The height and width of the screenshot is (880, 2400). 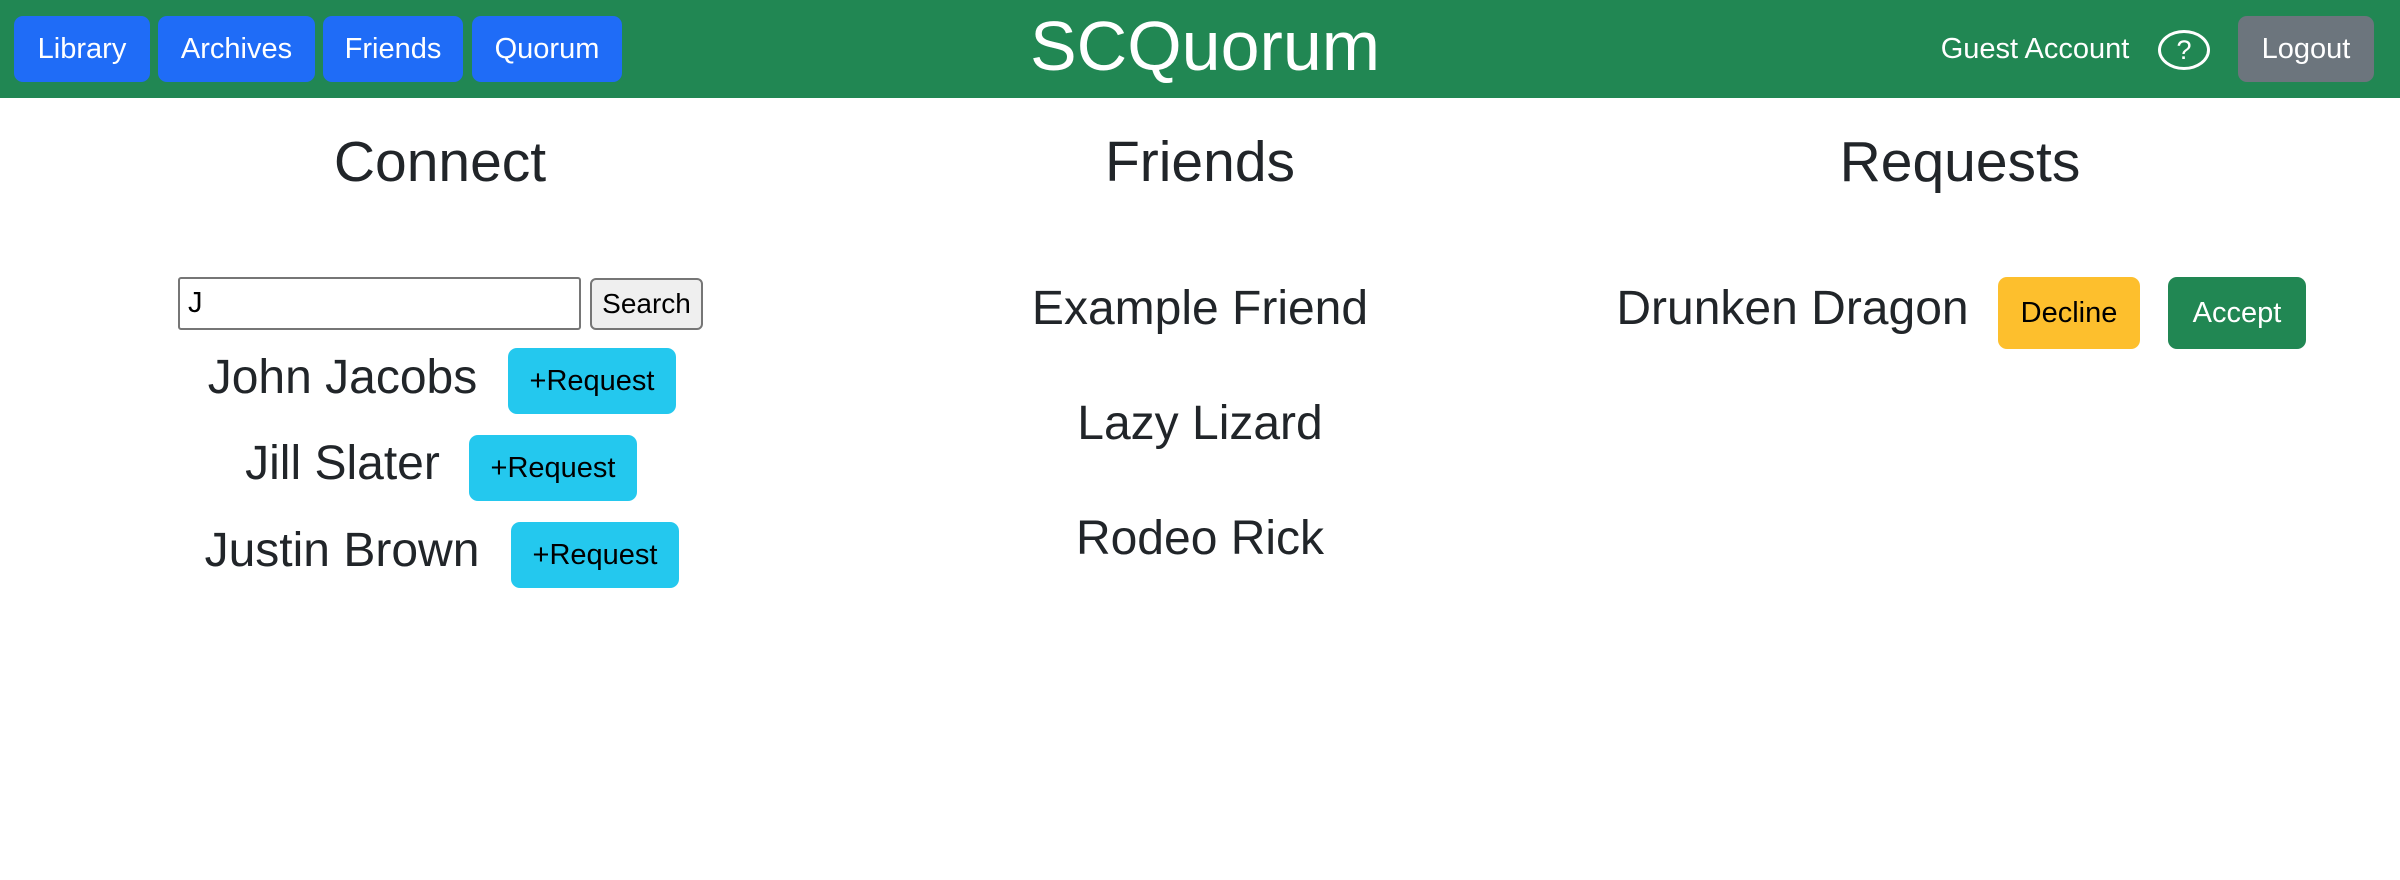 I want to click on nav-friends-button: Friends, so click(x=393, y=49).